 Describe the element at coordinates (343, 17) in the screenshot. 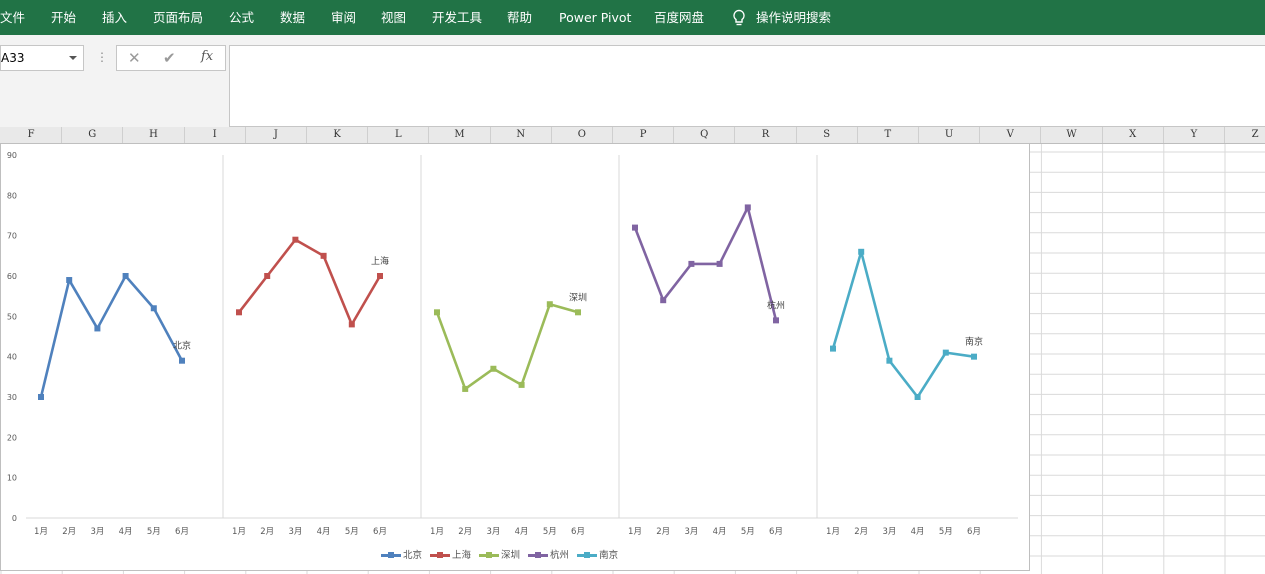

I see `tab-review: 审阅` at that location.